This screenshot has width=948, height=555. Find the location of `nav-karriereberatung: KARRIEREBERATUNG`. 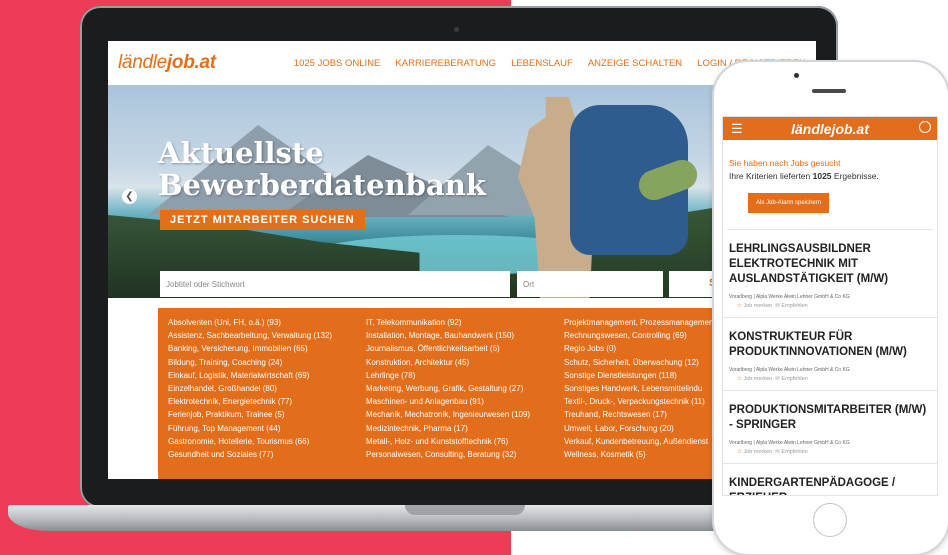

nav-karriereberatung: KARRIEREBERATUNG is located at coordinates (445, 63).